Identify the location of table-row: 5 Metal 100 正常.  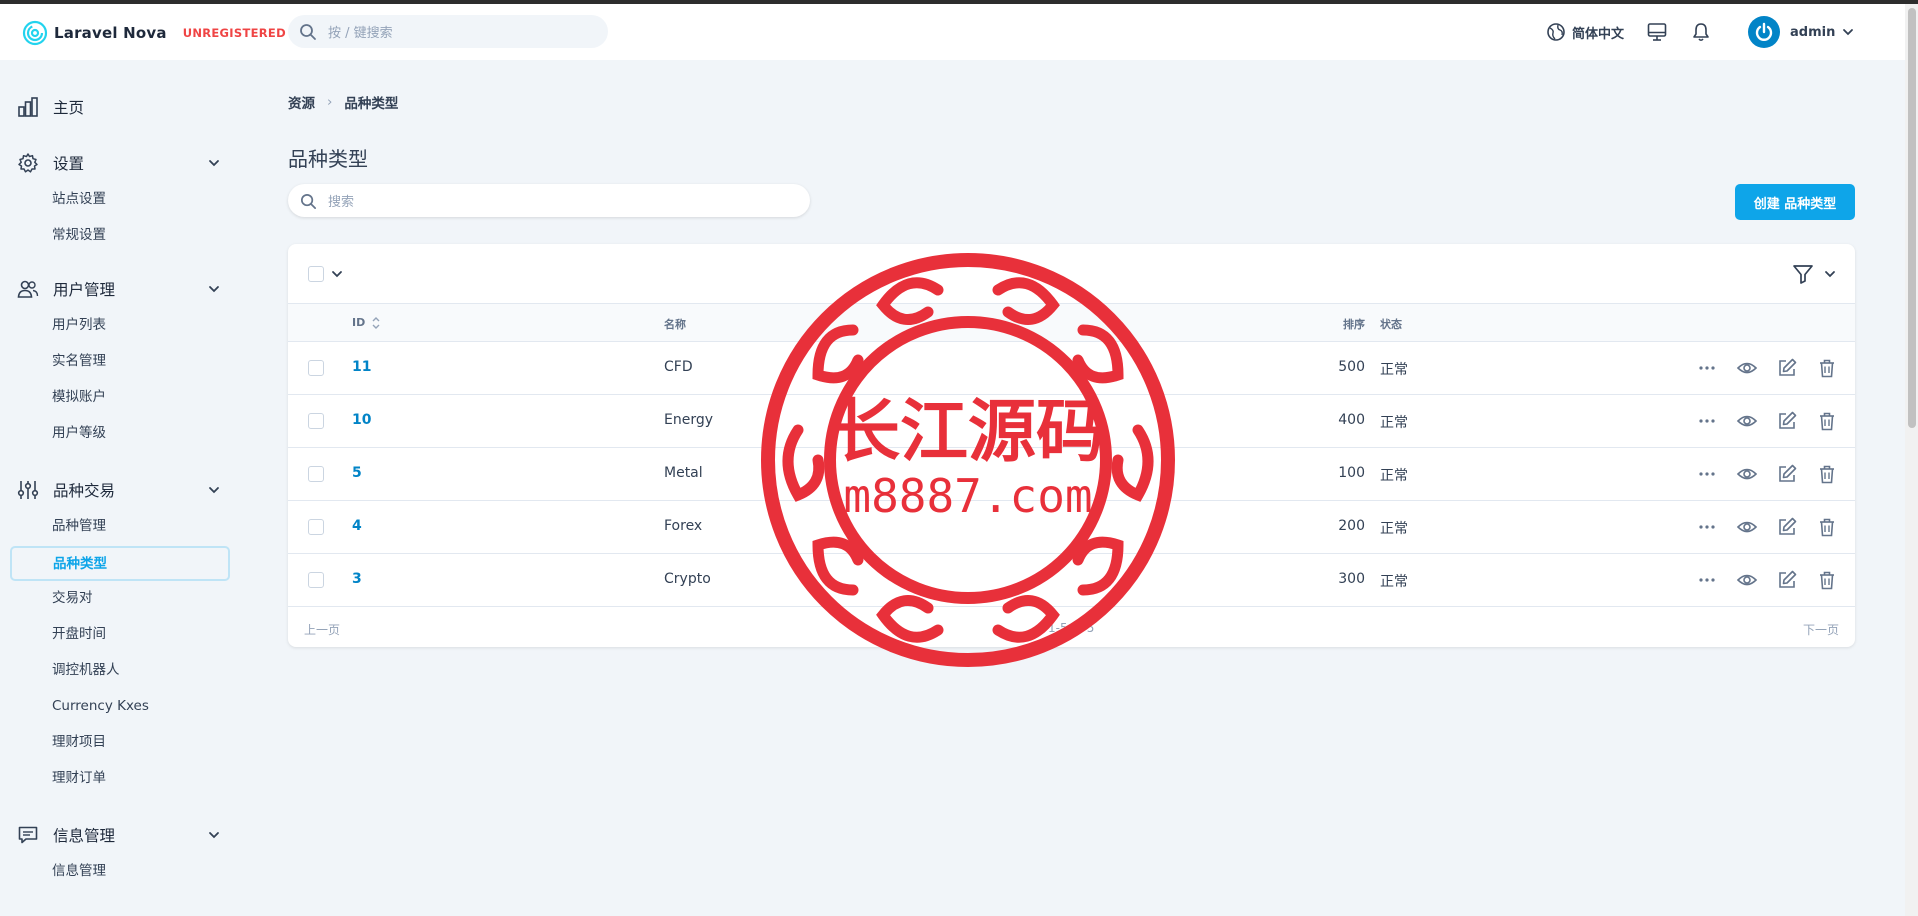
(1071, 474).